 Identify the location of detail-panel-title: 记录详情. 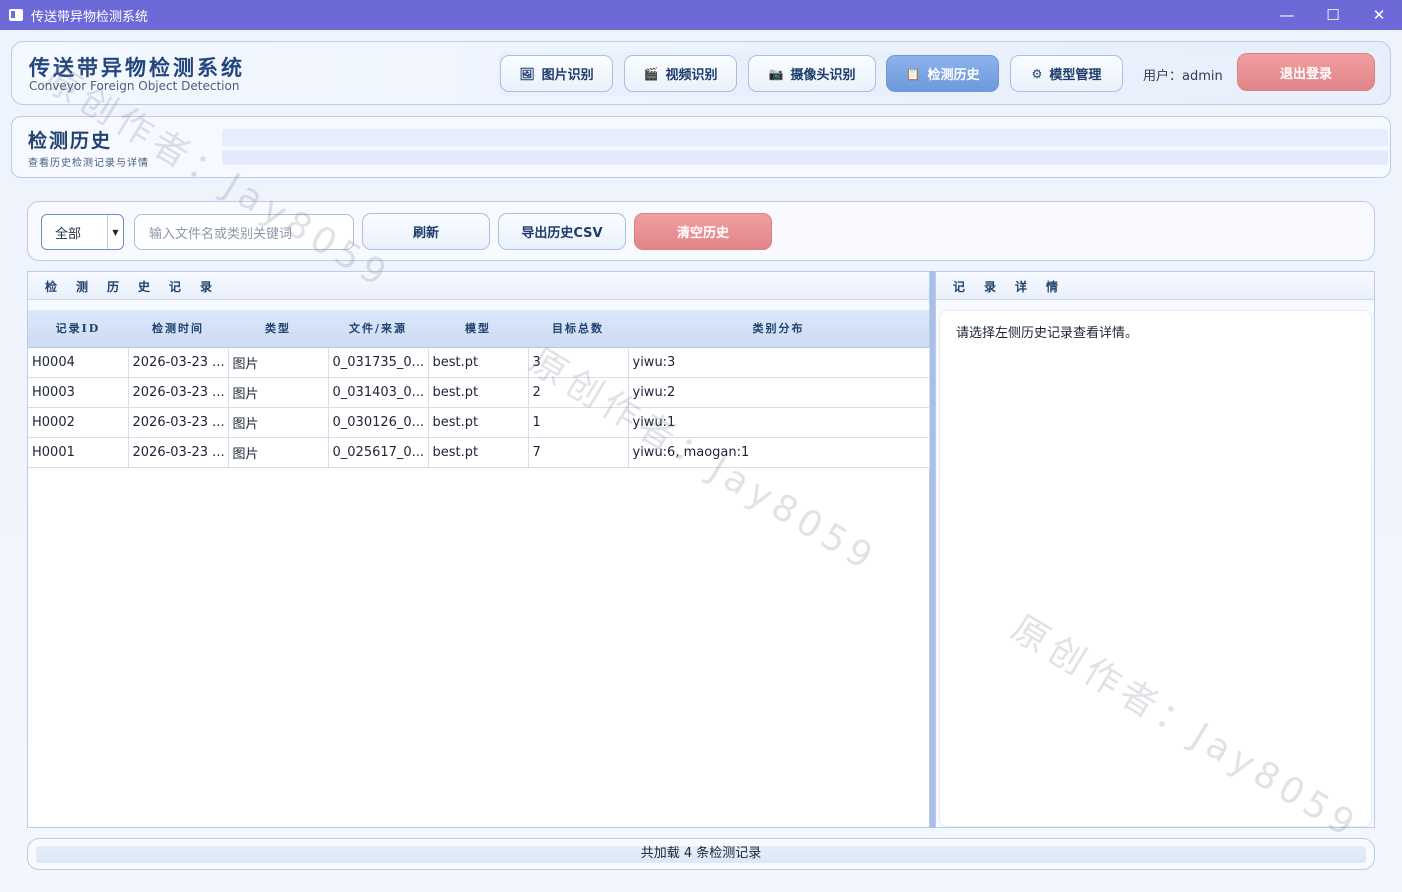
(1155, 286).